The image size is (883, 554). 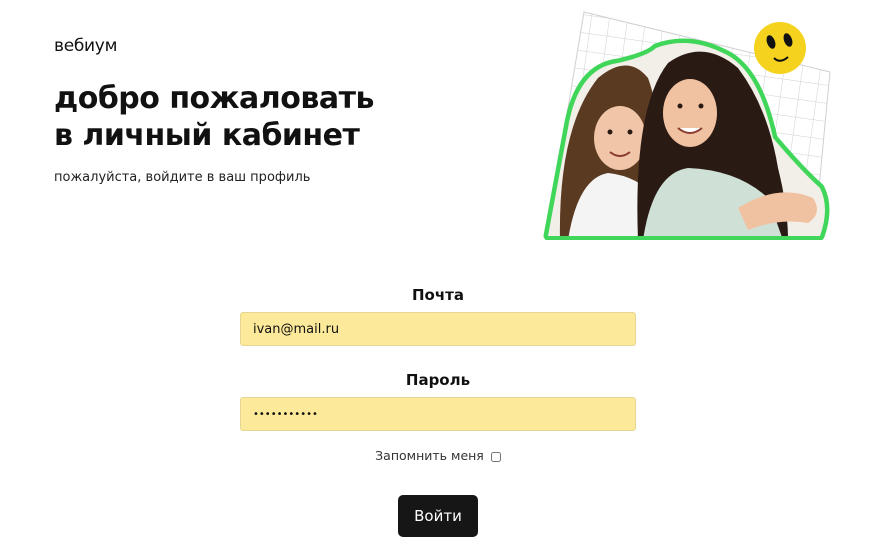 I want to click on remember-me-label: Запомнить меня, so click(x=429, y=455).